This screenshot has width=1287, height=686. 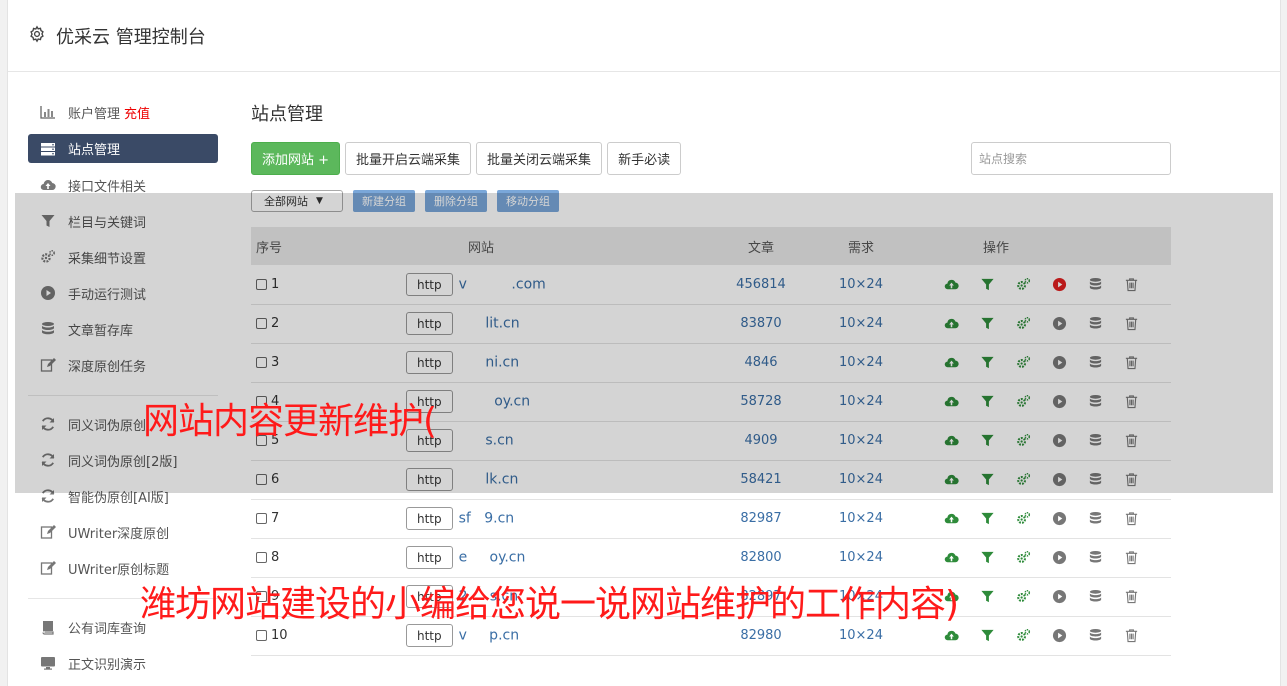 I want to click on site-domain-link: lk.cn, so click(x=488, y=480).